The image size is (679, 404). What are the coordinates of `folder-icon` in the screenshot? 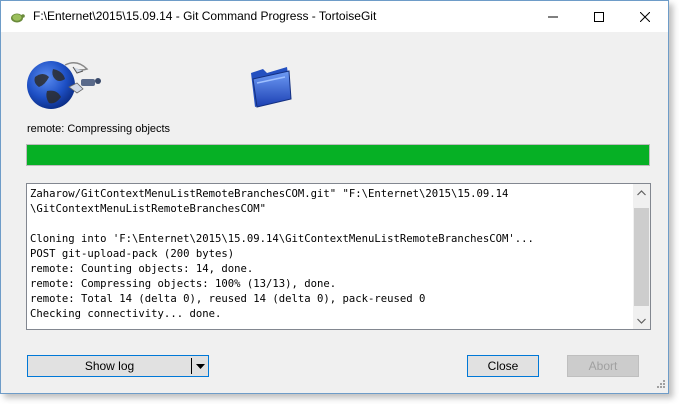 It's located at (271, 87).